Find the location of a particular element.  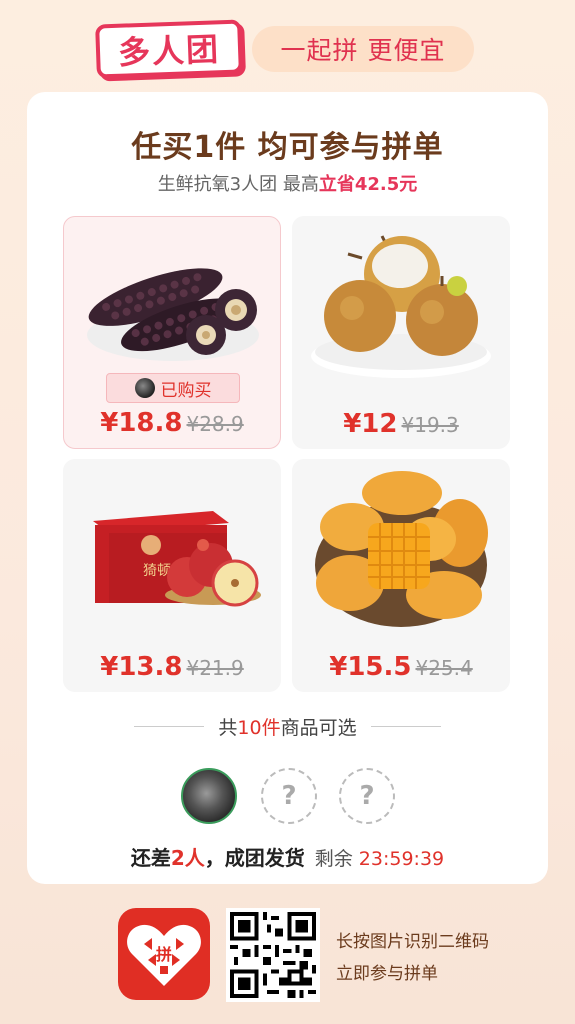

purple-corn-image is located at coordinates (172, 302).